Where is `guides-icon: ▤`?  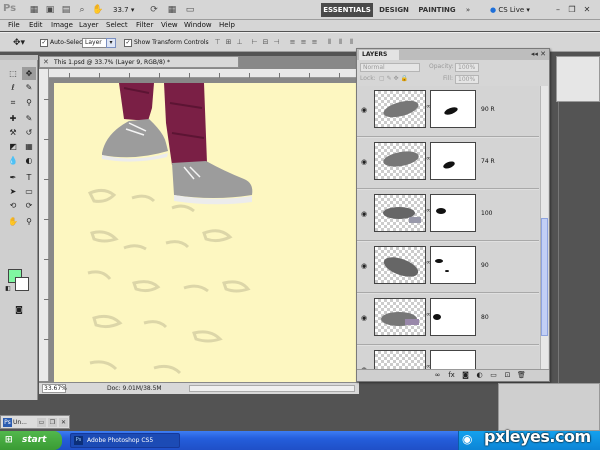 guides-icon: ▤ is located at coordinates (66, 10).